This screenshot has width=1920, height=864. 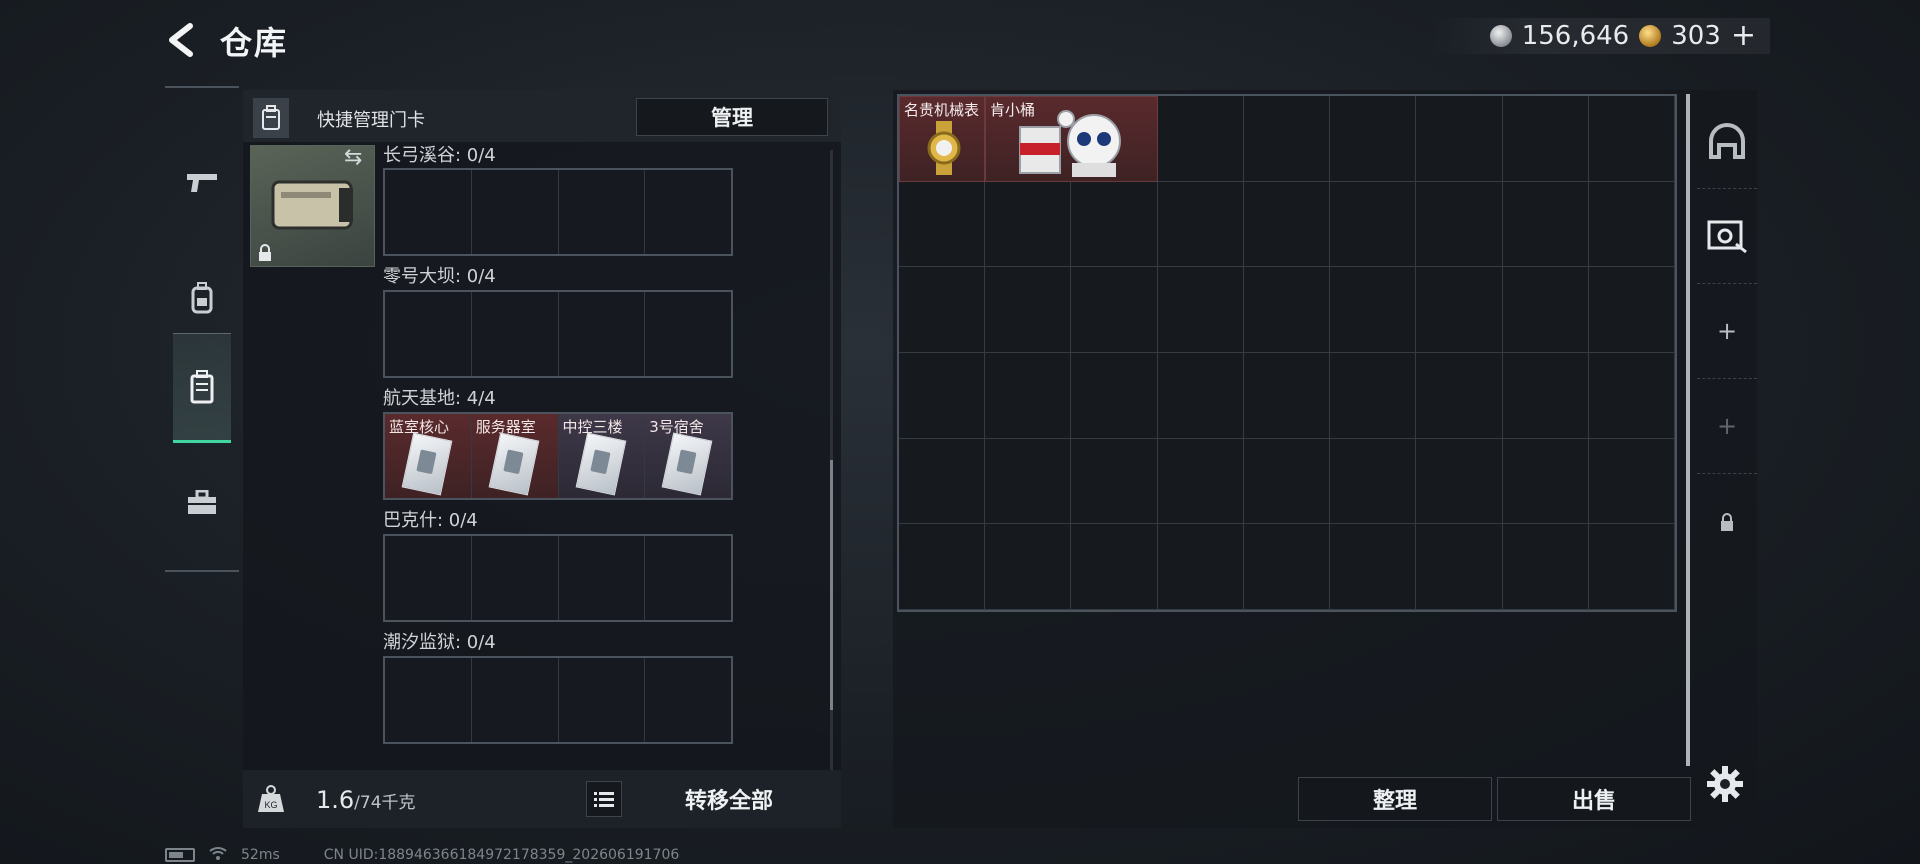 I want to click on manage-button: 管理, so click(x=732, y=117).